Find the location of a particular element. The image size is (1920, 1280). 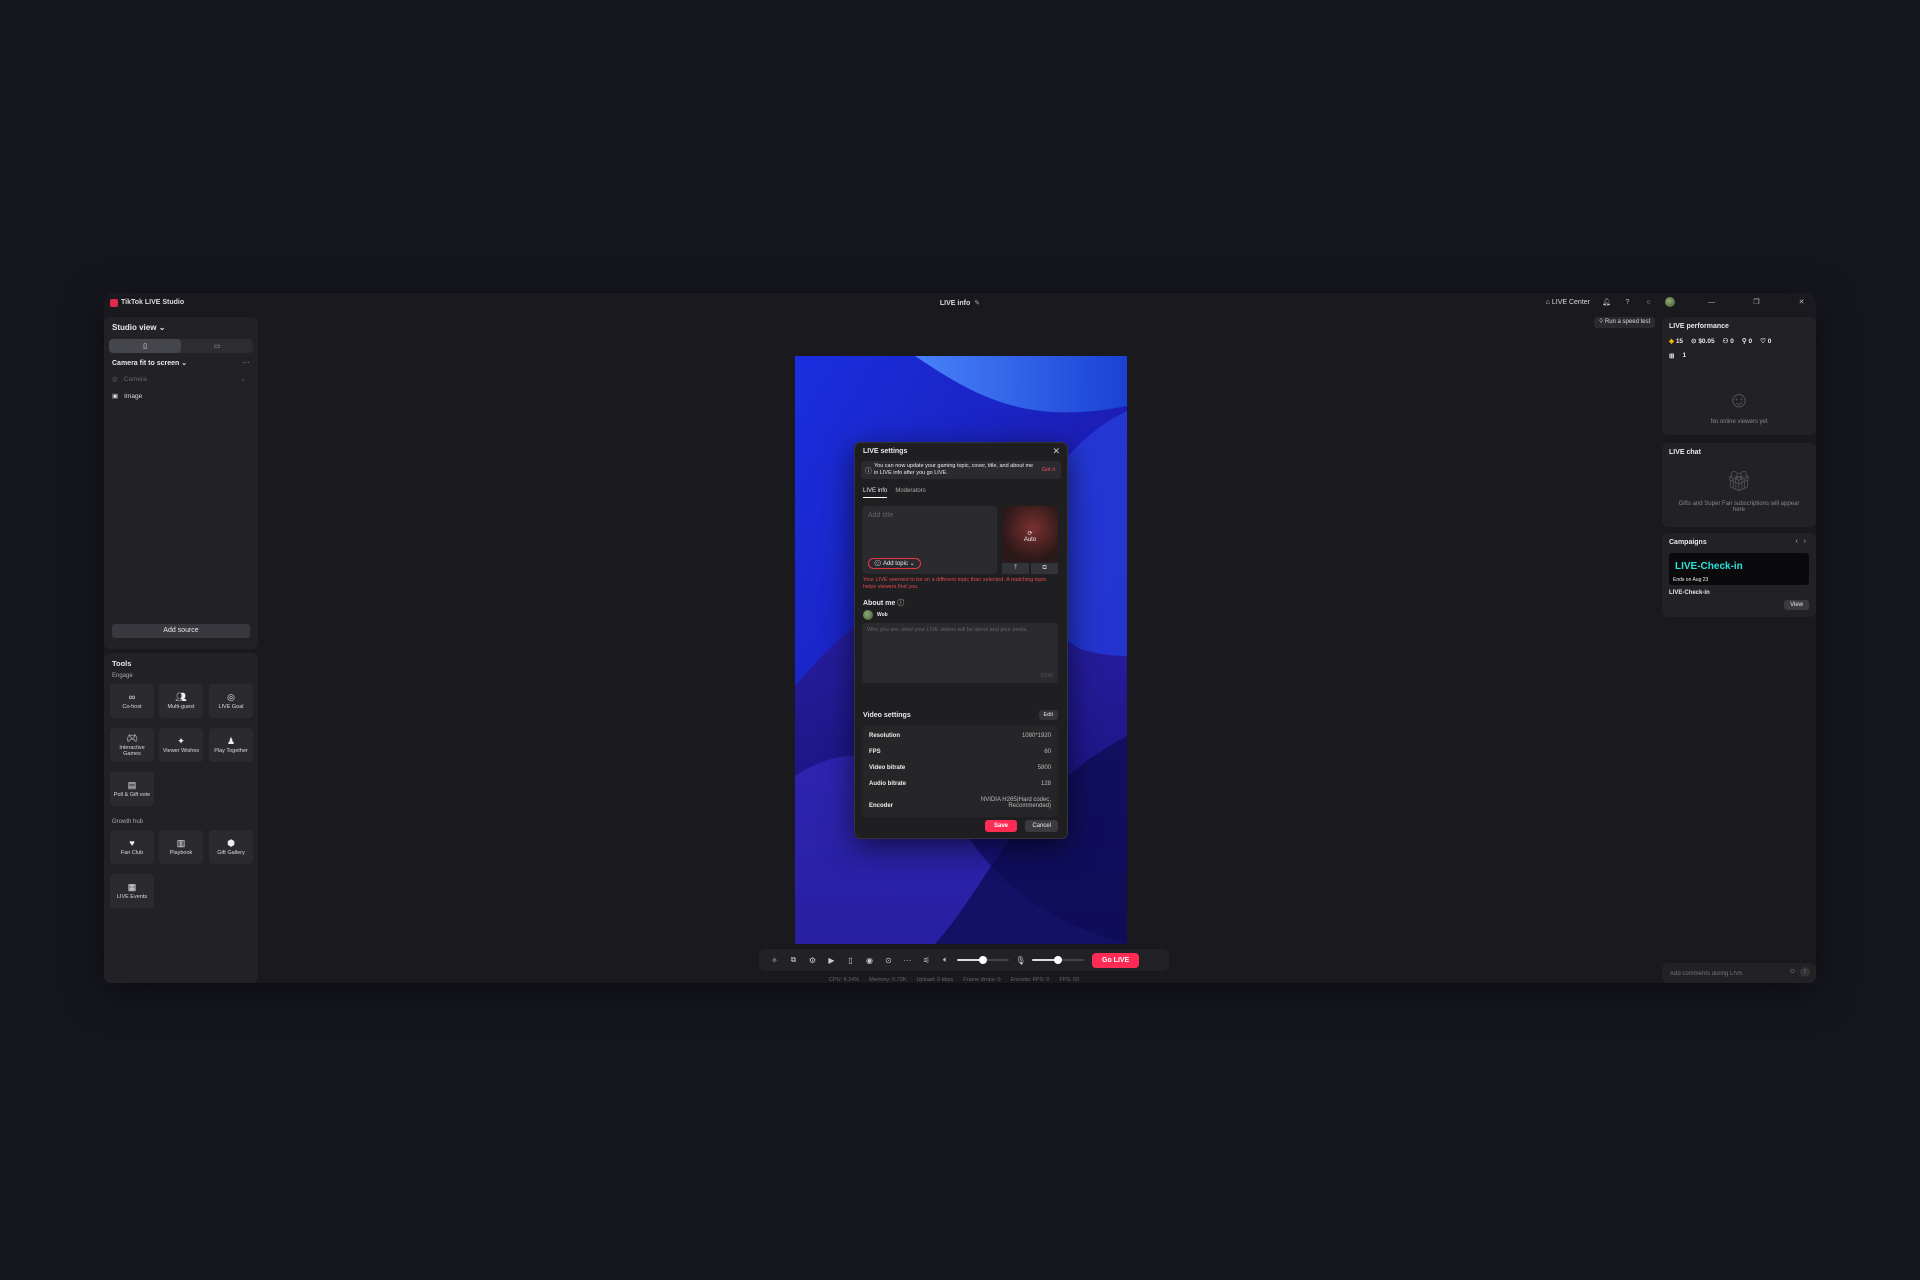

live-center-label: LIVE Center is located at coordinates (1570, 302).